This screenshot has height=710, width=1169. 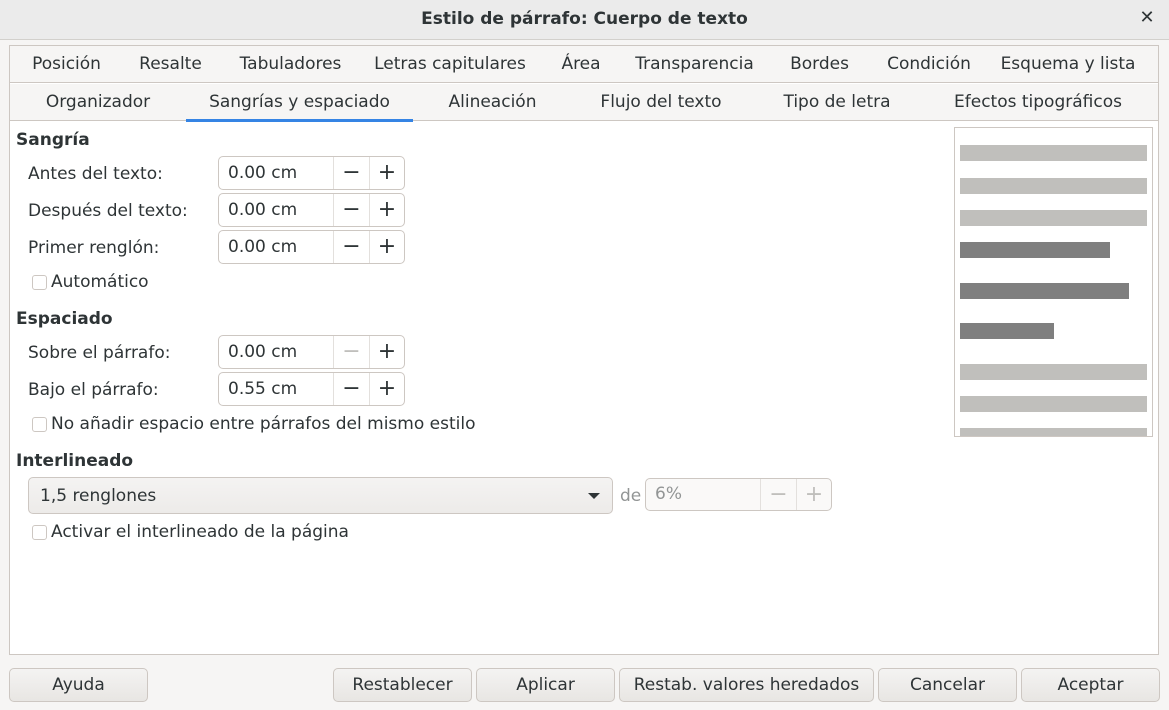 I want to click on automatic-checkbox: Automático, so click(x=90, y=282).